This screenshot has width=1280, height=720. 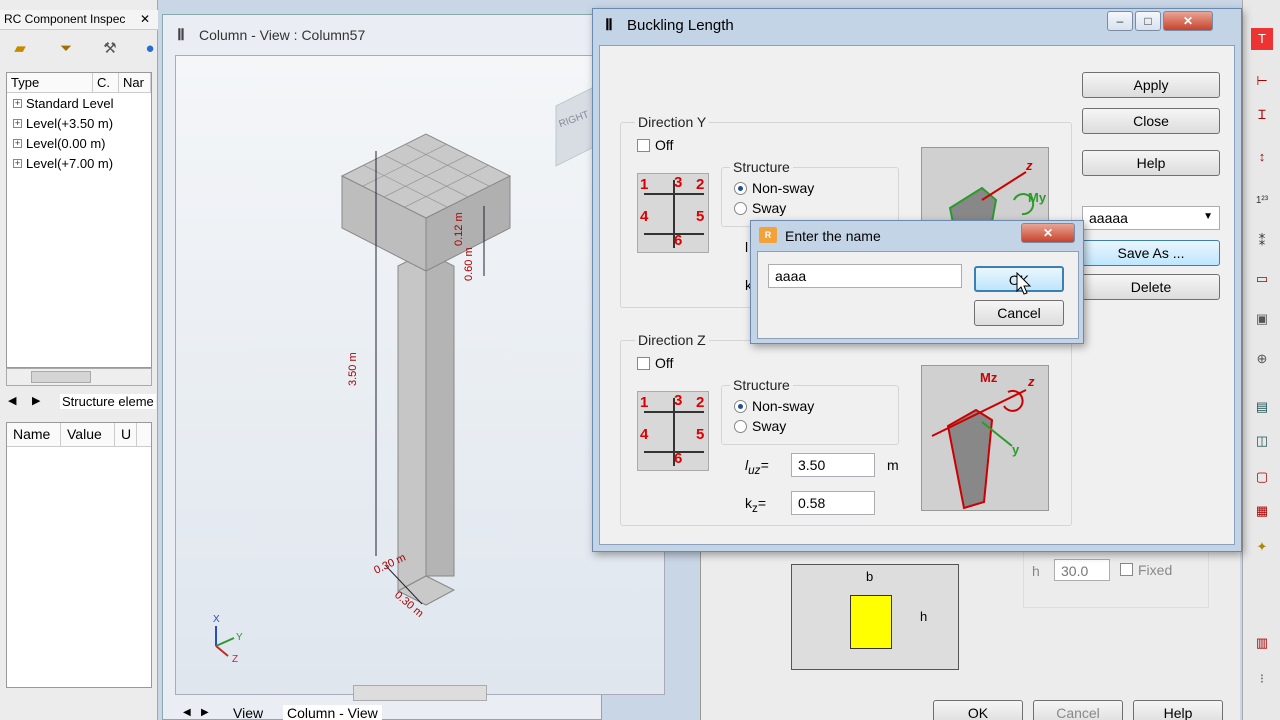 What do you see at coordinates (643, 363) in the screenshot?
I see `dir-z-off-checkbox` at bounding box center [643, 363].